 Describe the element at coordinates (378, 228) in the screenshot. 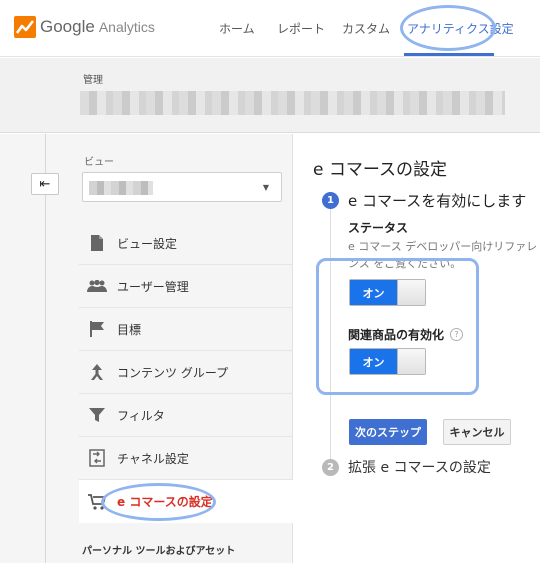

I see `status-label: ステータス` at that location.